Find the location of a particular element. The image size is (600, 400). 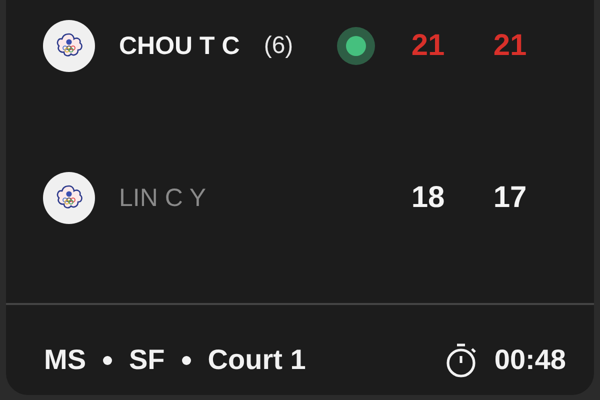

player-name: CHOU T C is located at coordinates (179, 46).